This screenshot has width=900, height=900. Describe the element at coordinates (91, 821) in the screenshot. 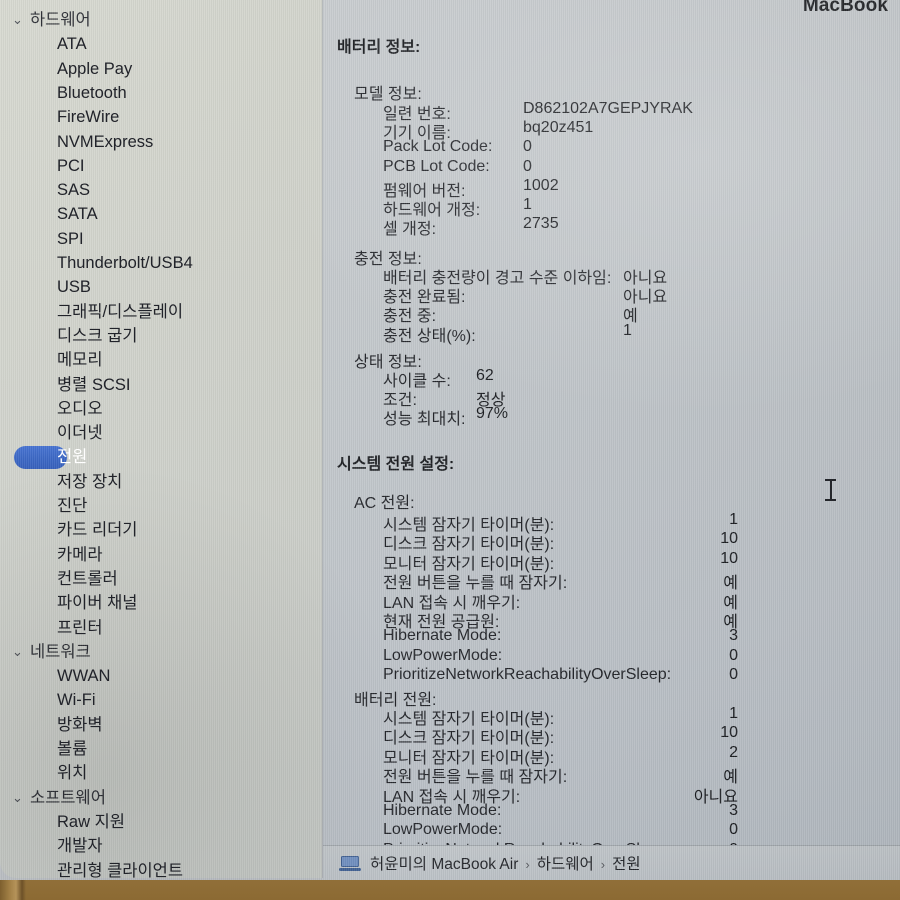

I see `sidebar-item-label: Raw 지원` at that location.